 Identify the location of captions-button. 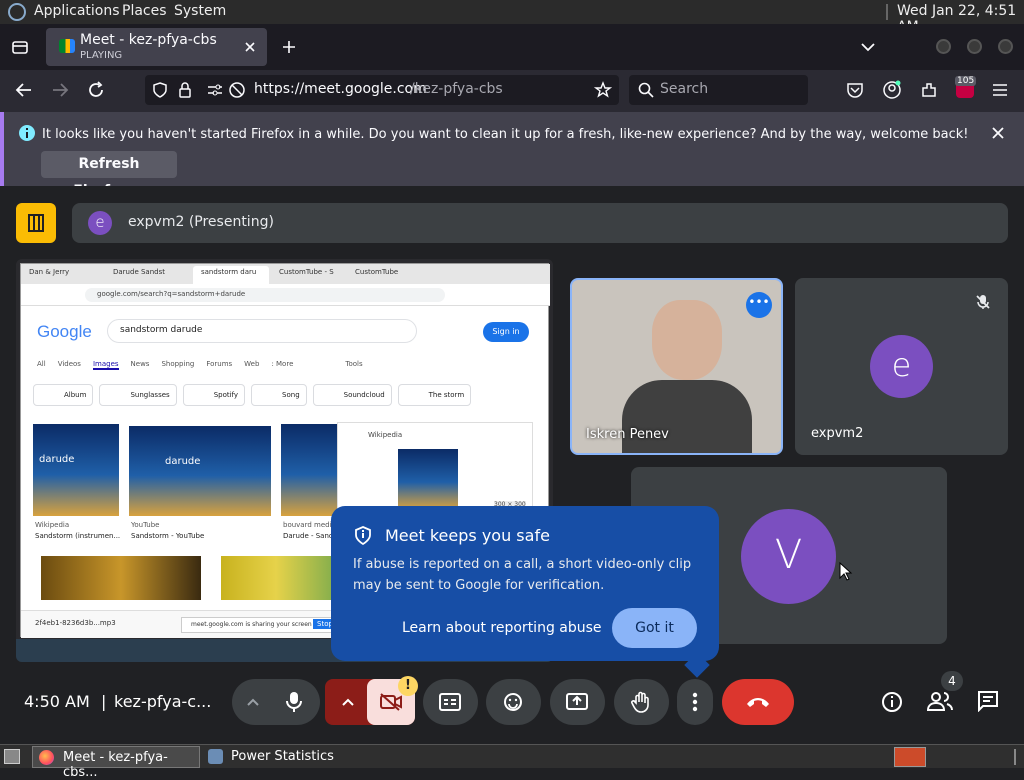
(450, 702).